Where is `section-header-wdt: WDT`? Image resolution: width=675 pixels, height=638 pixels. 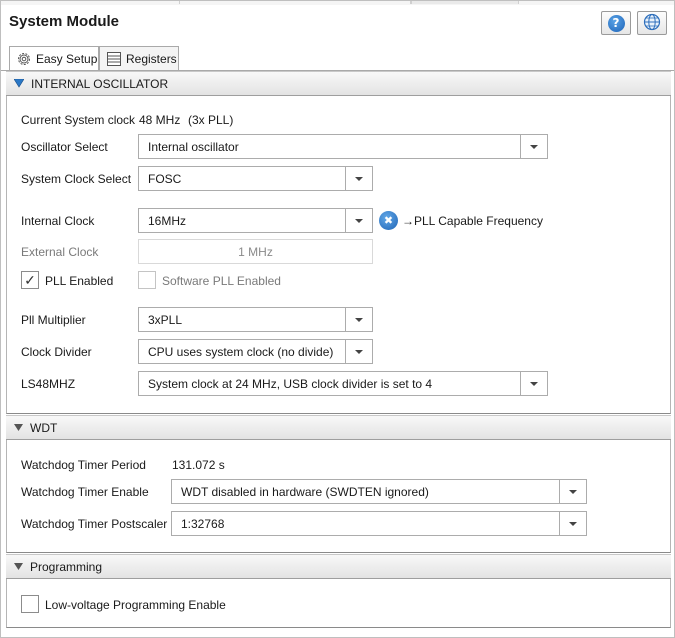 section-header-wdt: WDT is located at coordinates (338, 427).